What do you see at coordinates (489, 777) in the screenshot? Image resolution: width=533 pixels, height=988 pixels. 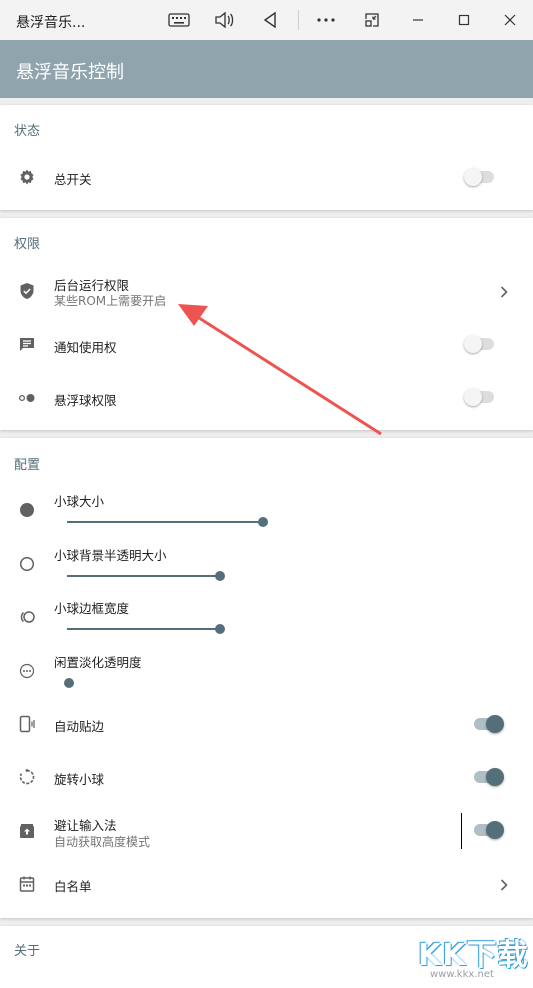 I see `rotate-ball-toggle` at bounding box center [489, 777].